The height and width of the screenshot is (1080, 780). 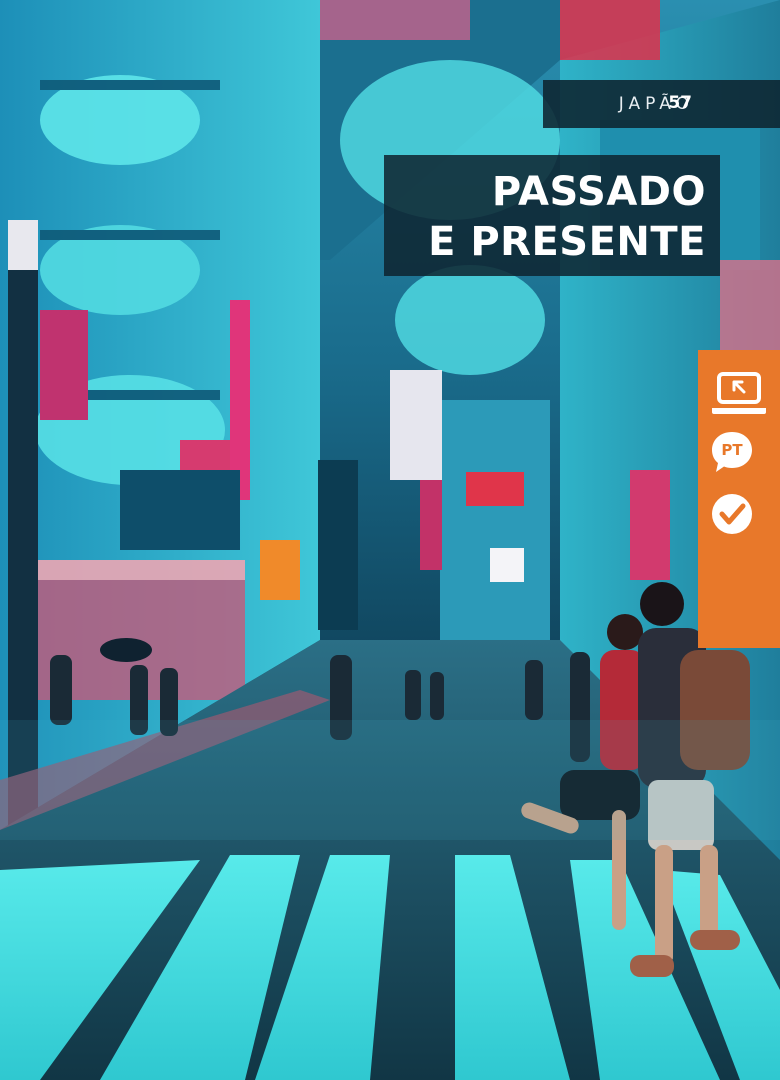 I want to click on page-number: 57, so click(x=680, y=103).